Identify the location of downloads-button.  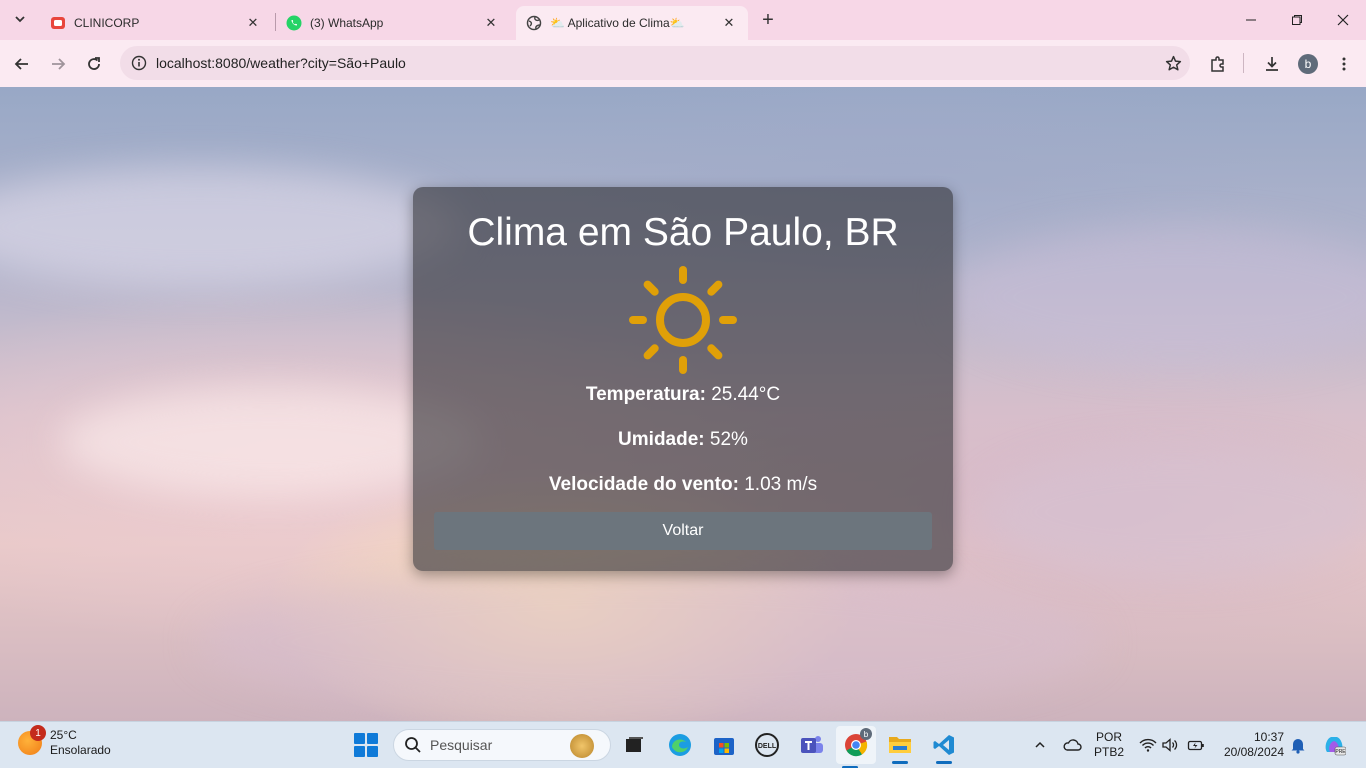
(1272, 64).